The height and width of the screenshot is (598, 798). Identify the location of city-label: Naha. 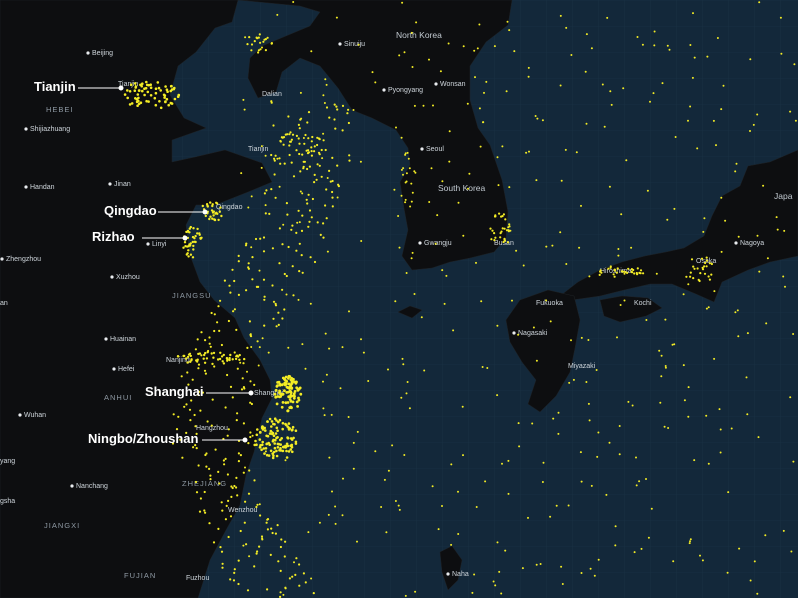
(460, 574).